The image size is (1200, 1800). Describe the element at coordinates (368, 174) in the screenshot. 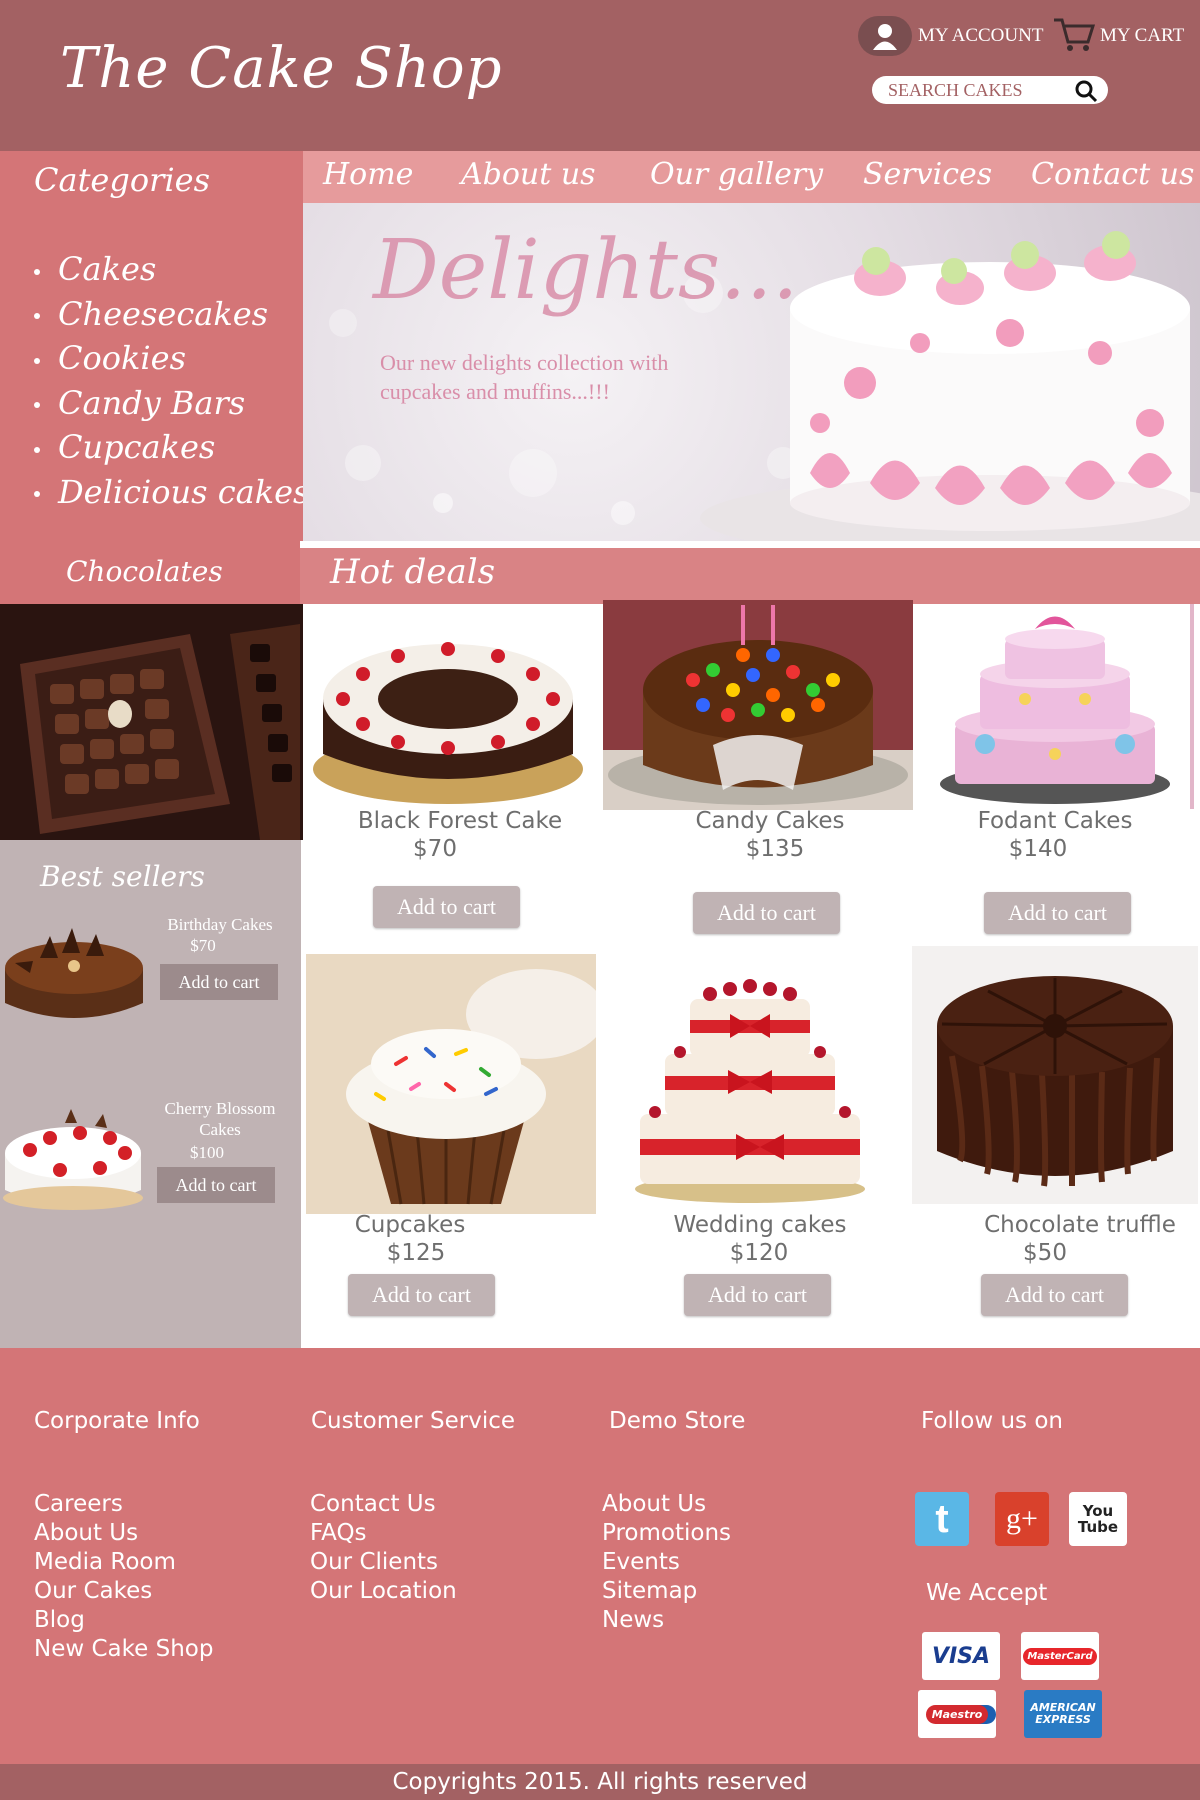

I see `nav-home: Home` at that location.